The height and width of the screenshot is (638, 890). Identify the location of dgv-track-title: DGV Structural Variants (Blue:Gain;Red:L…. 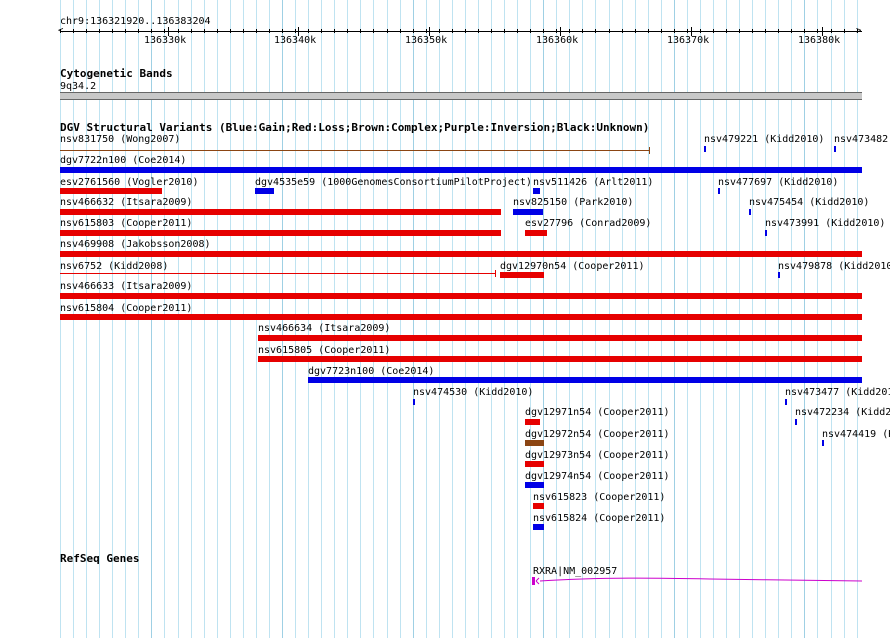
(354, 128).